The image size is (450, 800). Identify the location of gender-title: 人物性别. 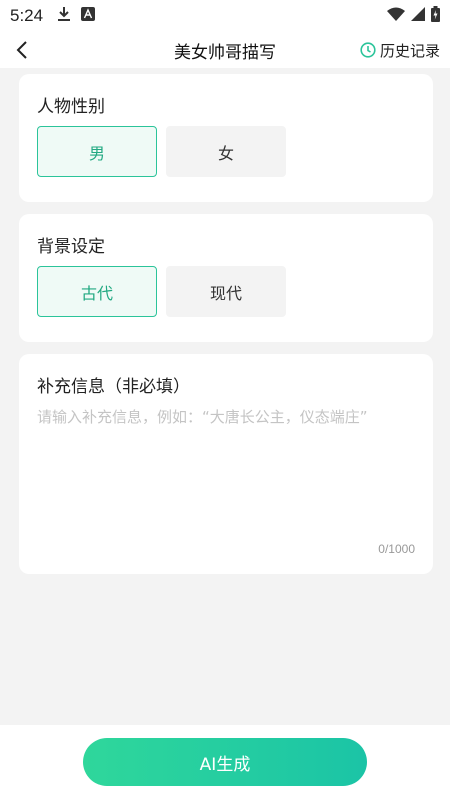
(71, 107).